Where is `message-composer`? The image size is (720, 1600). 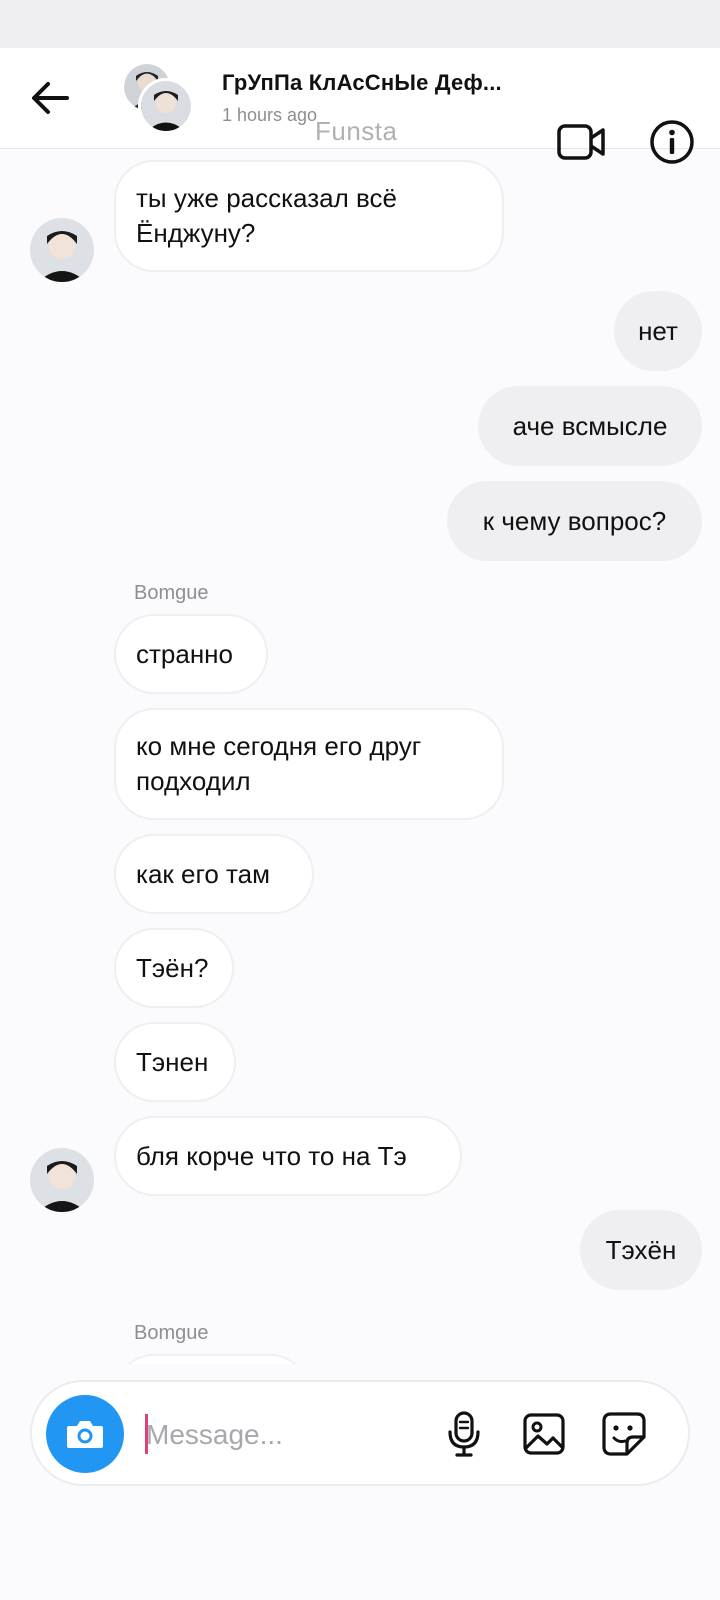 message-composer is located at coordinates (360, 1433).